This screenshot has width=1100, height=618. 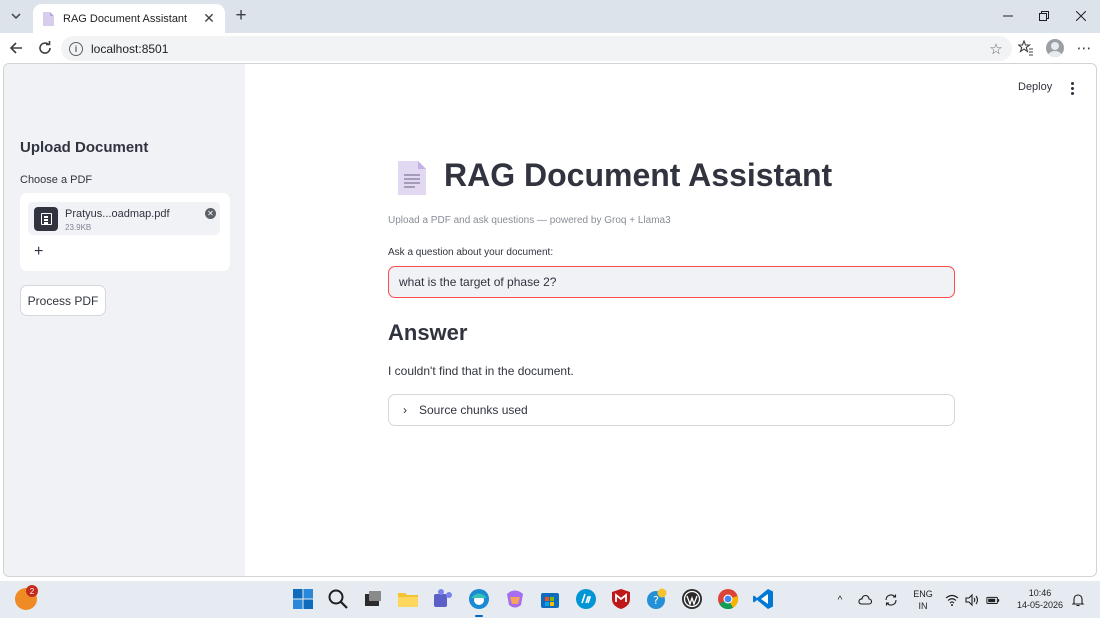 I want to click on microsoft-store-icon, so click(x=550, y=599).